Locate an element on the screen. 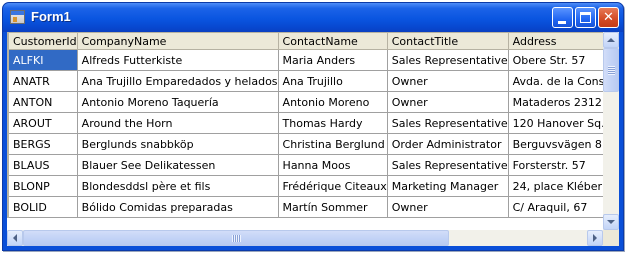 The width and height of the screenshot is (626, 253). cell-customerid: BERGS is located at coordinates (43, 144).